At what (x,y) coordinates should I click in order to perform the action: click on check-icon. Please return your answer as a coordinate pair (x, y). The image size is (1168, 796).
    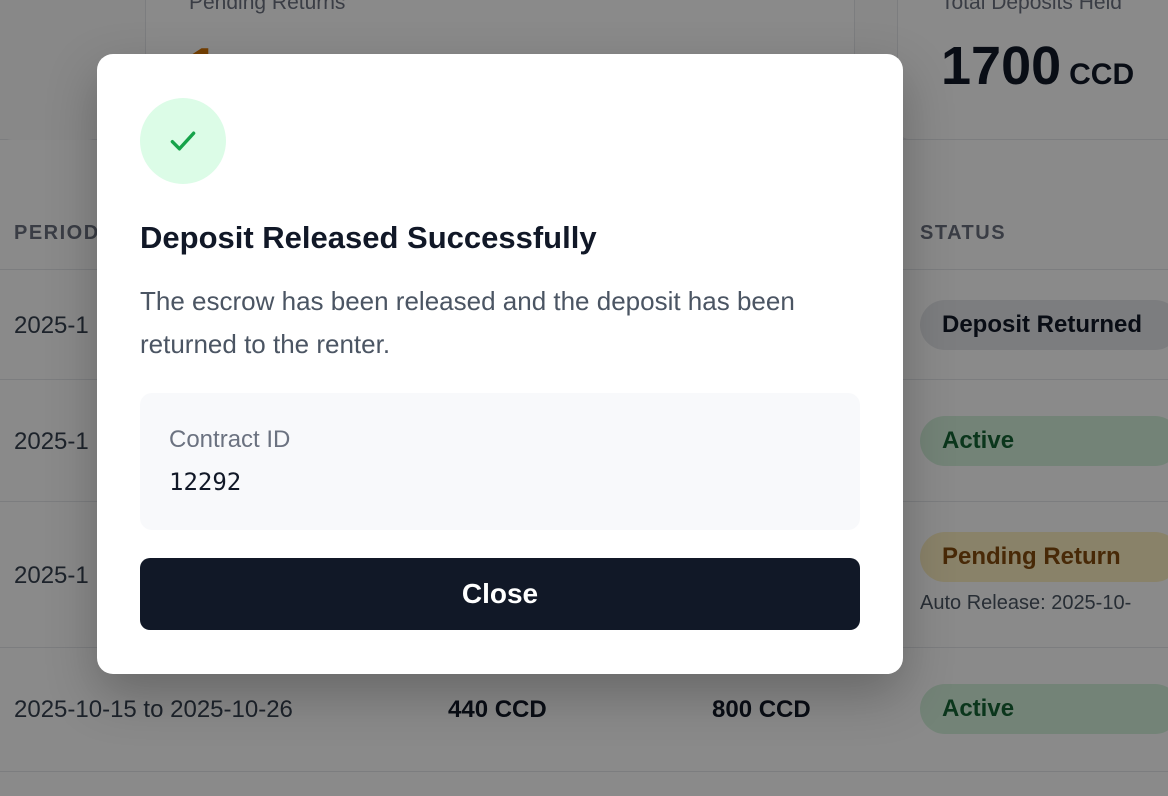
    Looking at the image, I should click on (183, 141).